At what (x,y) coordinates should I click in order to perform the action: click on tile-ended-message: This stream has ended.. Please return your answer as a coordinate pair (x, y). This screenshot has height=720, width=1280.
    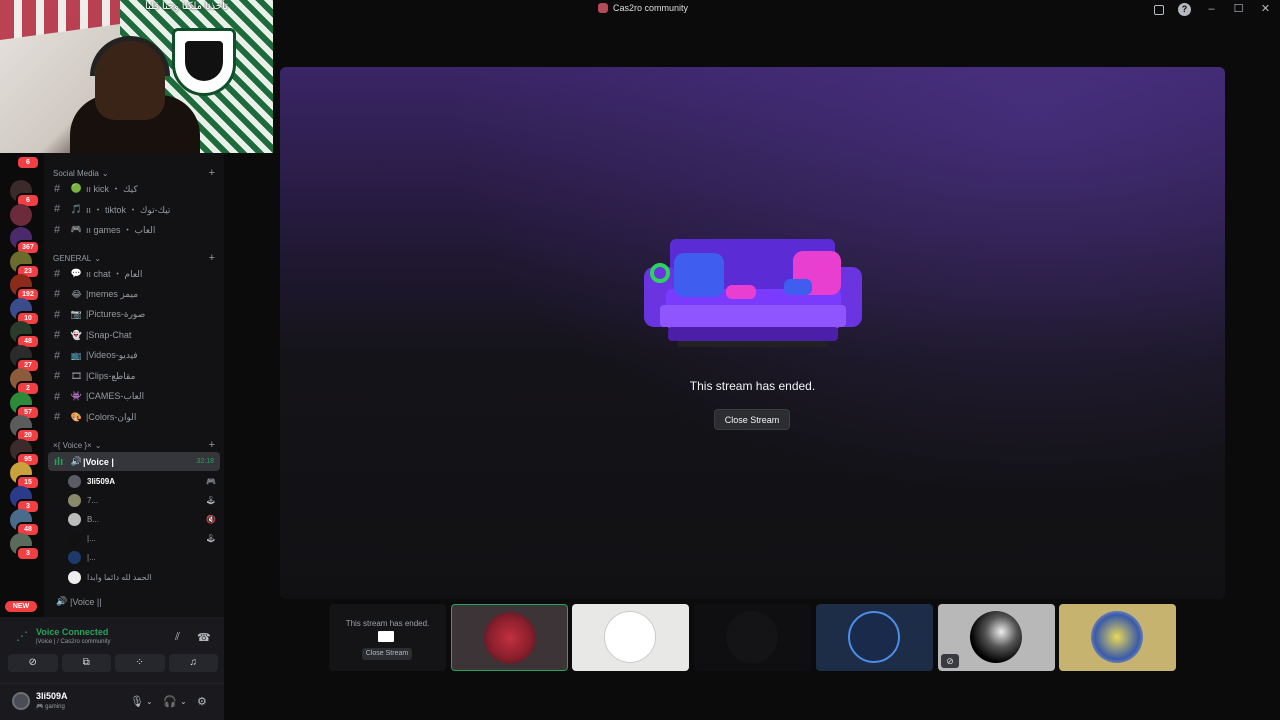
    Looking at the image, I should click on (387, 623).